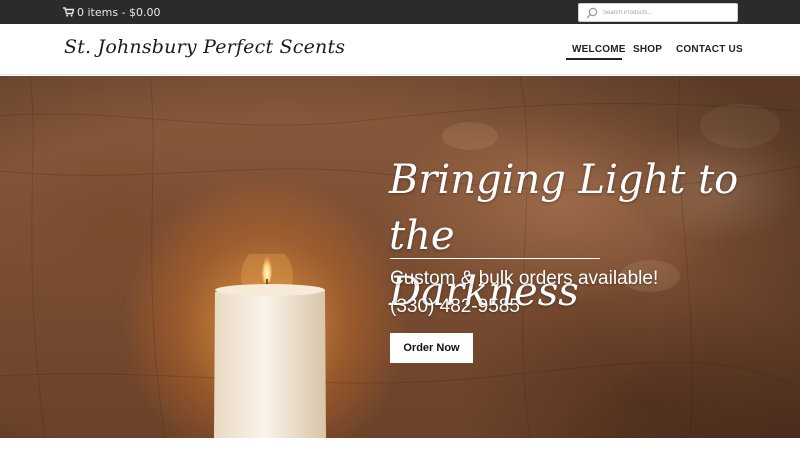 The image size is (800, 450). Describe the element at coordinates (647, 49) in the screenshot. I see `nav-shop: SHOP` at that location.